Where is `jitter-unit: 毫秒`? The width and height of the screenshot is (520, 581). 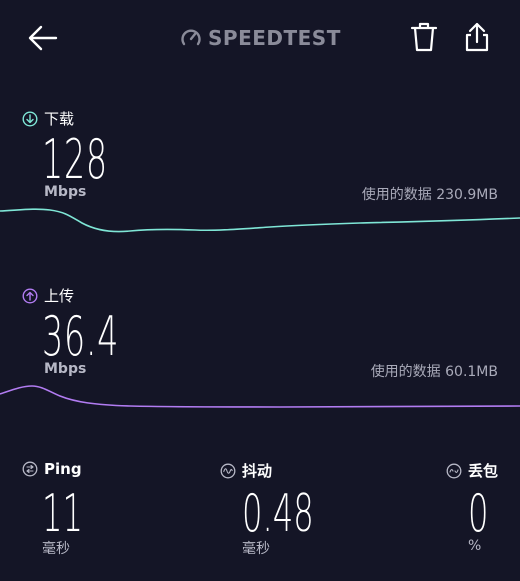 jitter-unit: 毫秒 is located at coordinates (256, 549).